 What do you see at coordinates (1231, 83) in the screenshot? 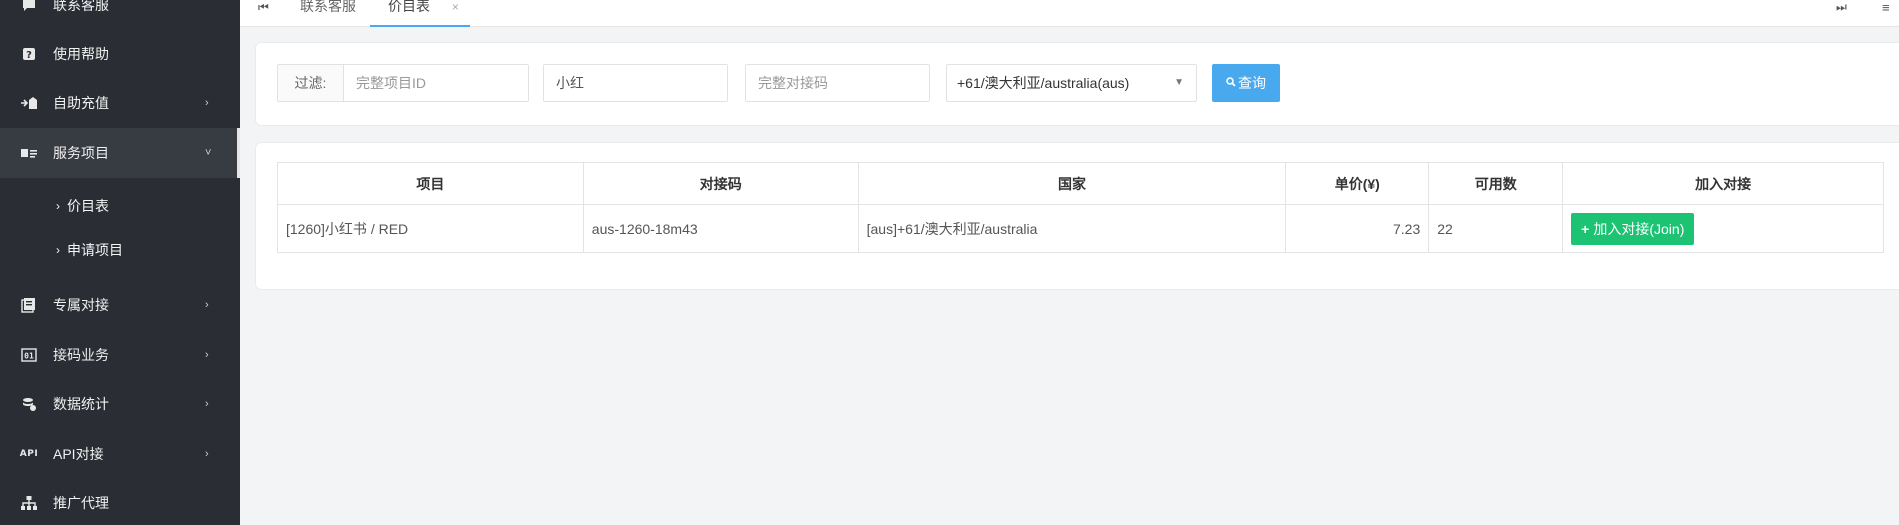
I see `search-icon` at bounding box center [1231, 83].